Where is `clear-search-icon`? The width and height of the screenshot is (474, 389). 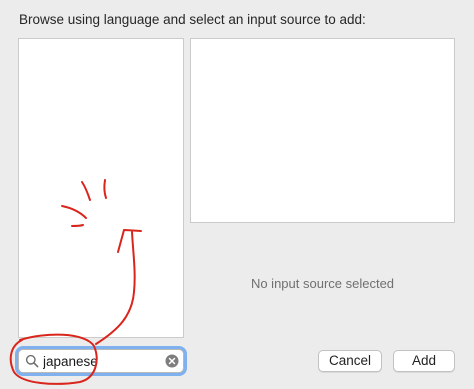
clear-search-icon is located at coordinates (172, 361).